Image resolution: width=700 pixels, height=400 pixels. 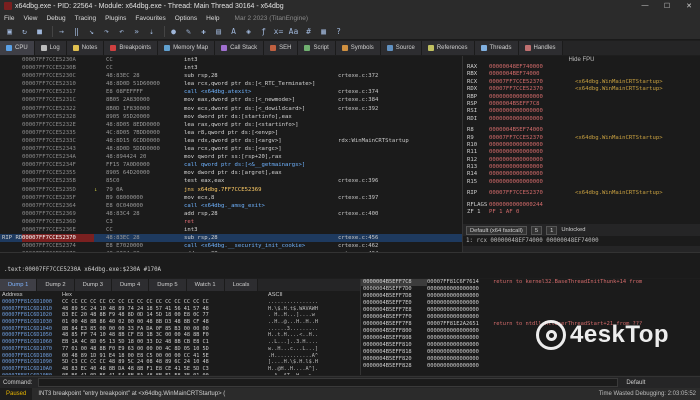 What do you see at coordinates (689, 6) in the screenshot?
I see `close-button: ✕` at bounding box center [689, 6].